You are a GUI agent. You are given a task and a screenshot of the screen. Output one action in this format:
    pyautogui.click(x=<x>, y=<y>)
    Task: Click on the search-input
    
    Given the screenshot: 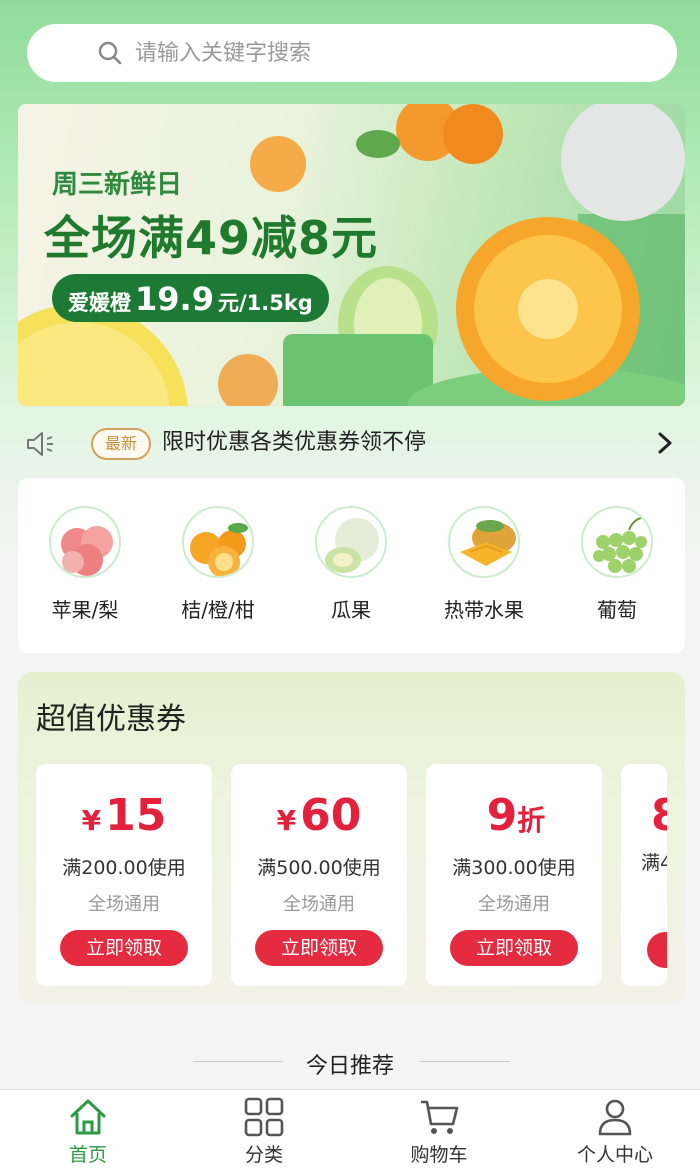 What is the action you would take?
    pyautogui.click(x=365, y=53)
    